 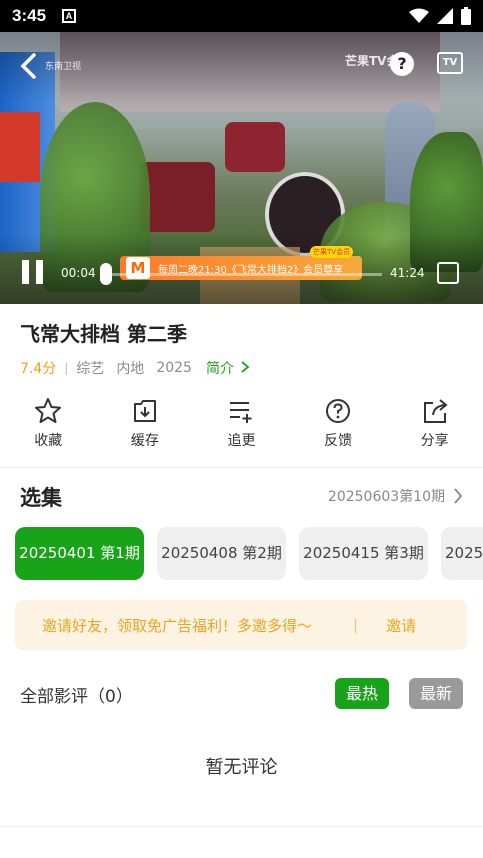 What do you see at coordinates (338, 411) in the screenshot?
I see `question-icon` at bounding box center [338, 411].